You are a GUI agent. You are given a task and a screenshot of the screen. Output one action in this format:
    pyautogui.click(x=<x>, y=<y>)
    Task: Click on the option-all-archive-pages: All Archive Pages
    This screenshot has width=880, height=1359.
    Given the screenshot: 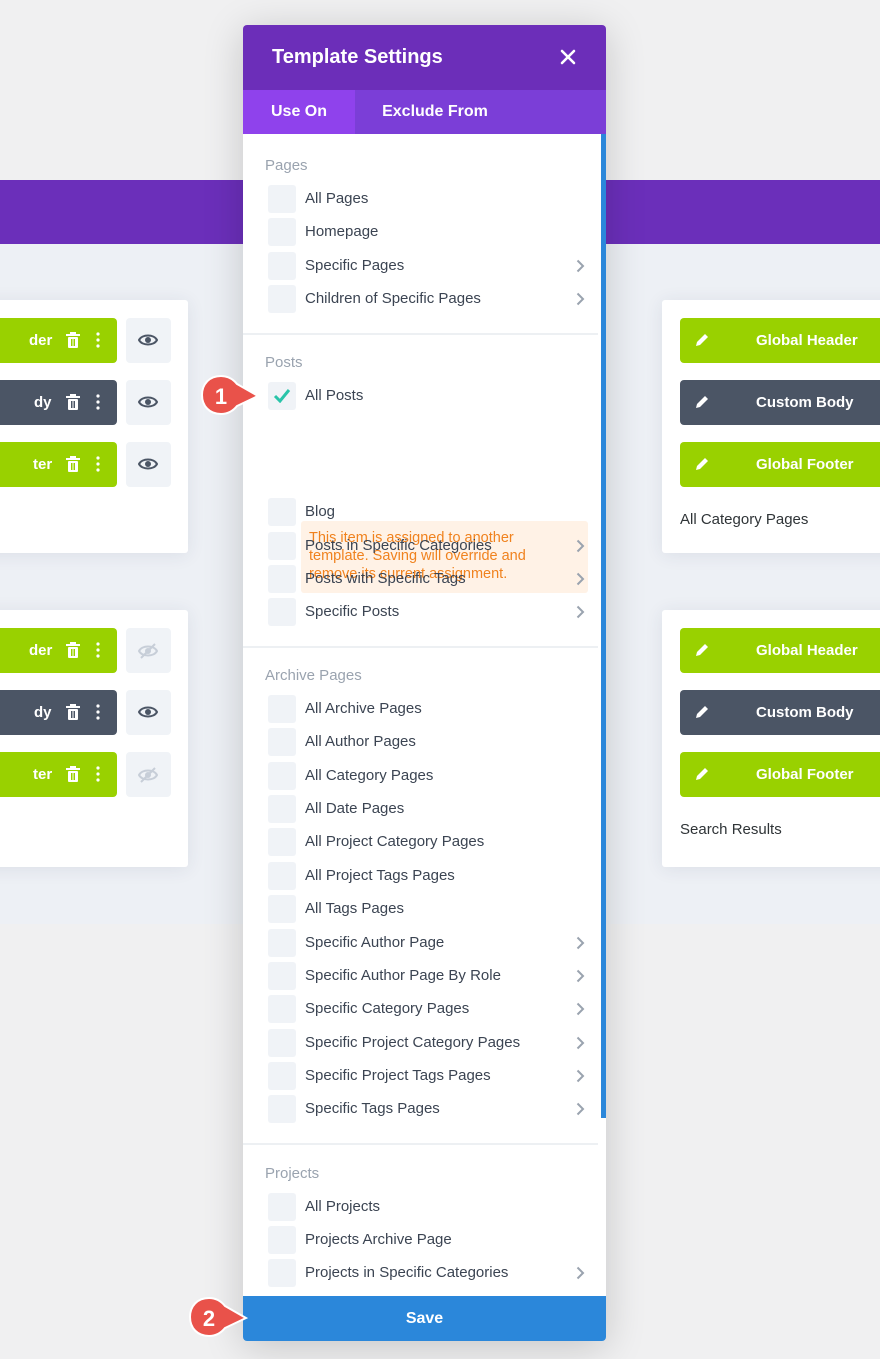 What is the action you would take?
    pyautogui.click(x=425, y=709)
    